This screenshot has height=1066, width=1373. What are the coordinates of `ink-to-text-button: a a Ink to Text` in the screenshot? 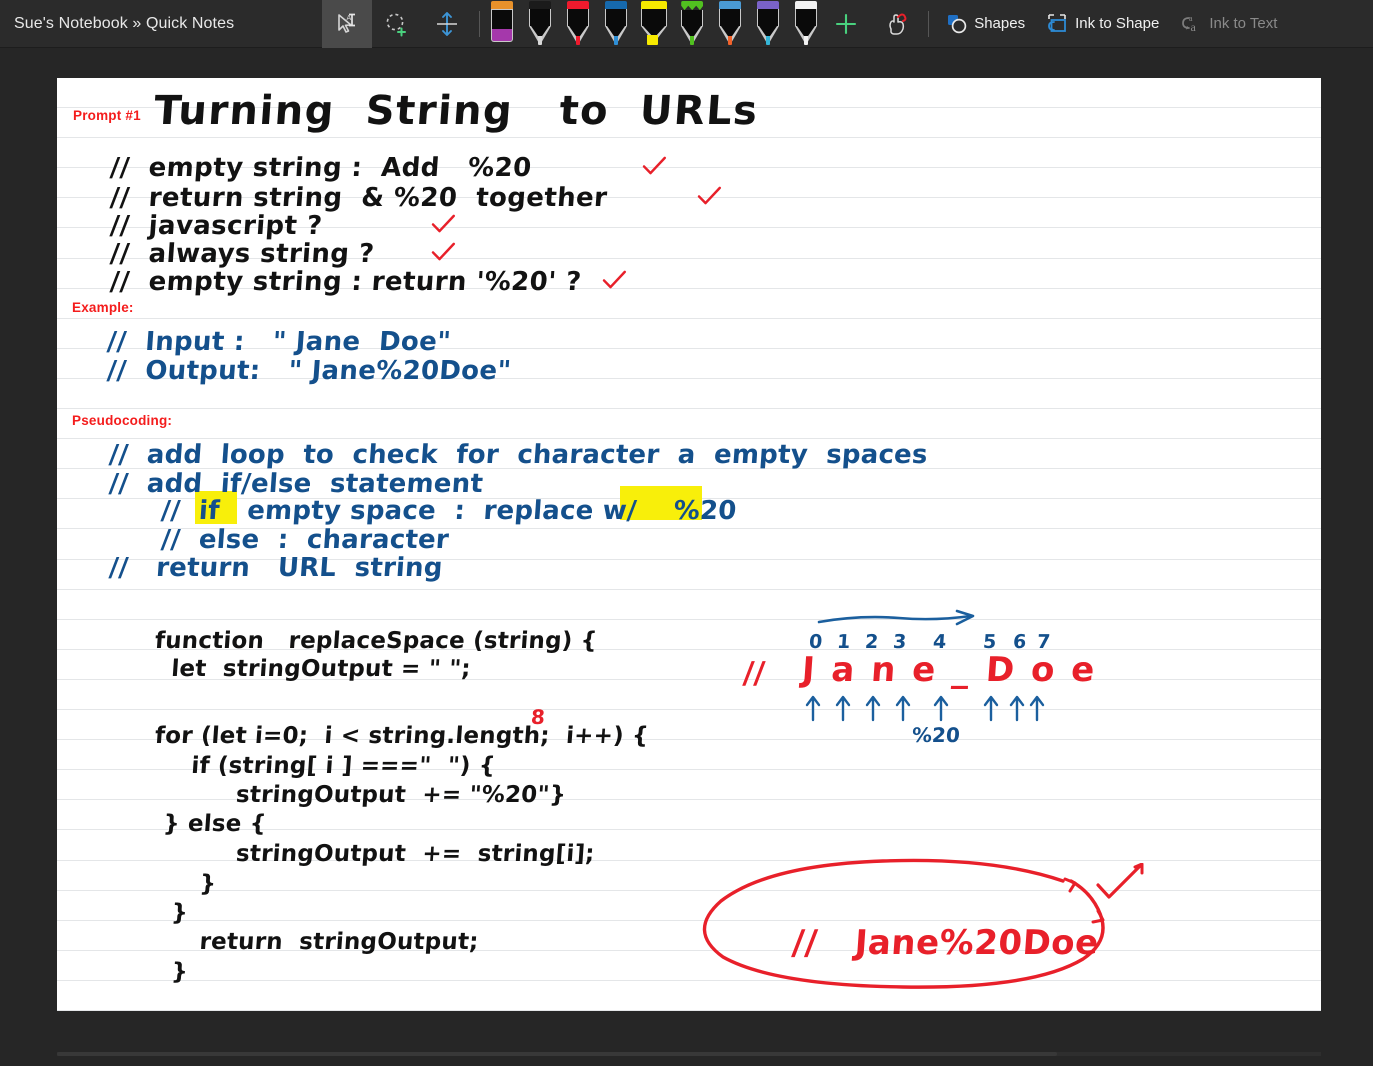 It's located at (1228, 24).